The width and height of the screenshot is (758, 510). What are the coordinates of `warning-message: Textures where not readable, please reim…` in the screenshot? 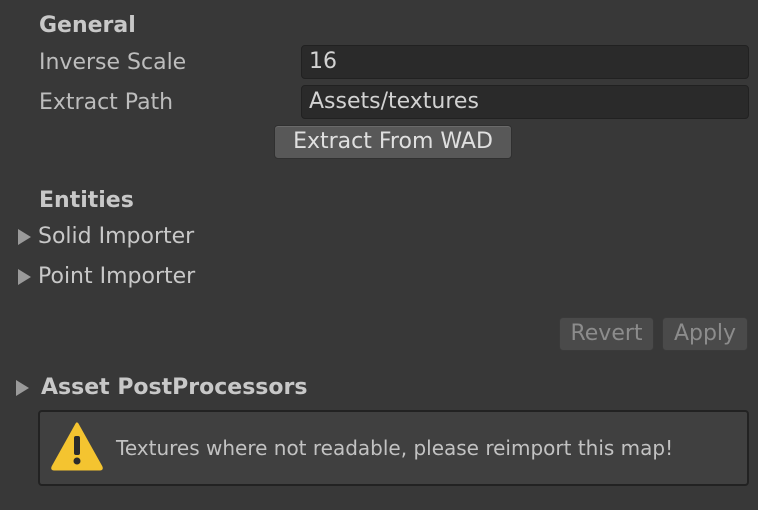 It's located at (395, 448).